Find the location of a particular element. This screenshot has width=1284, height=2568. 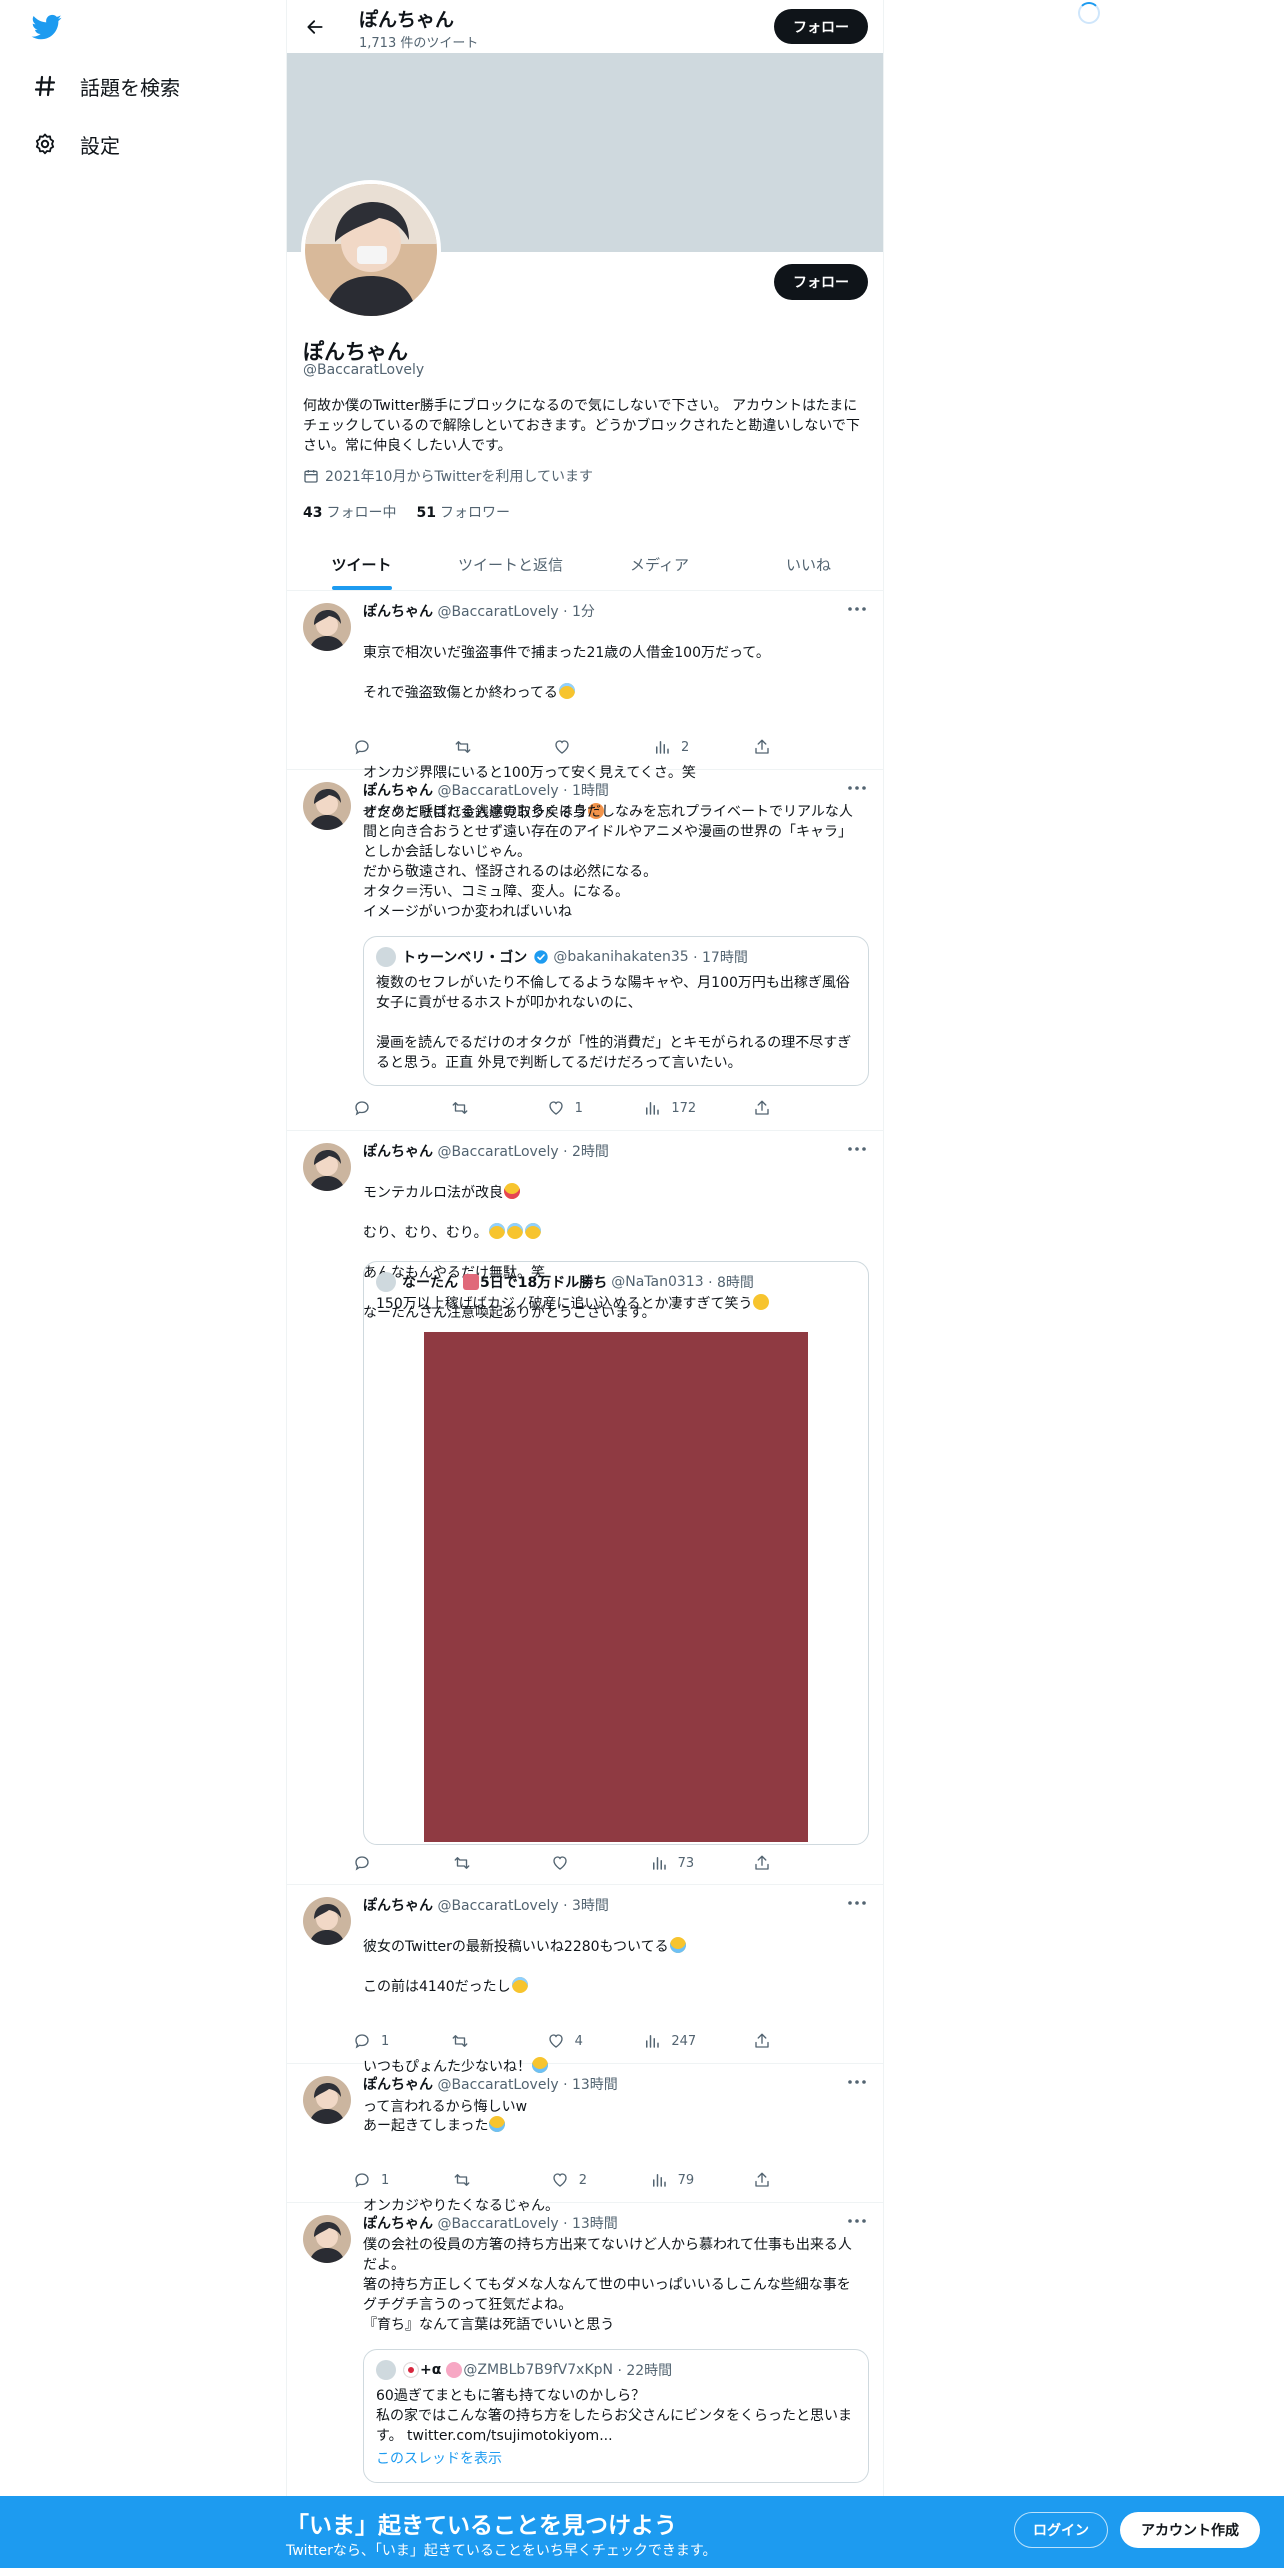

tweet-timestamp: · 3時間 is located at coordinates (586, 1906).